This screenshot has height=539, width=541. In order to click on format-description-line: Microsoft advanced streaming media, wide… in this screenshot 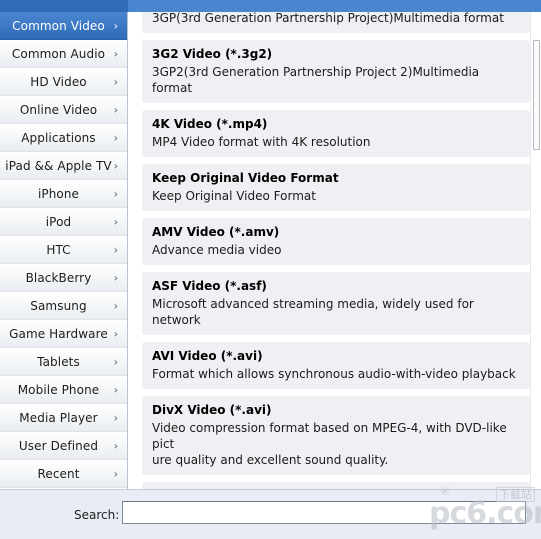, I will do `click(313, 312)`.